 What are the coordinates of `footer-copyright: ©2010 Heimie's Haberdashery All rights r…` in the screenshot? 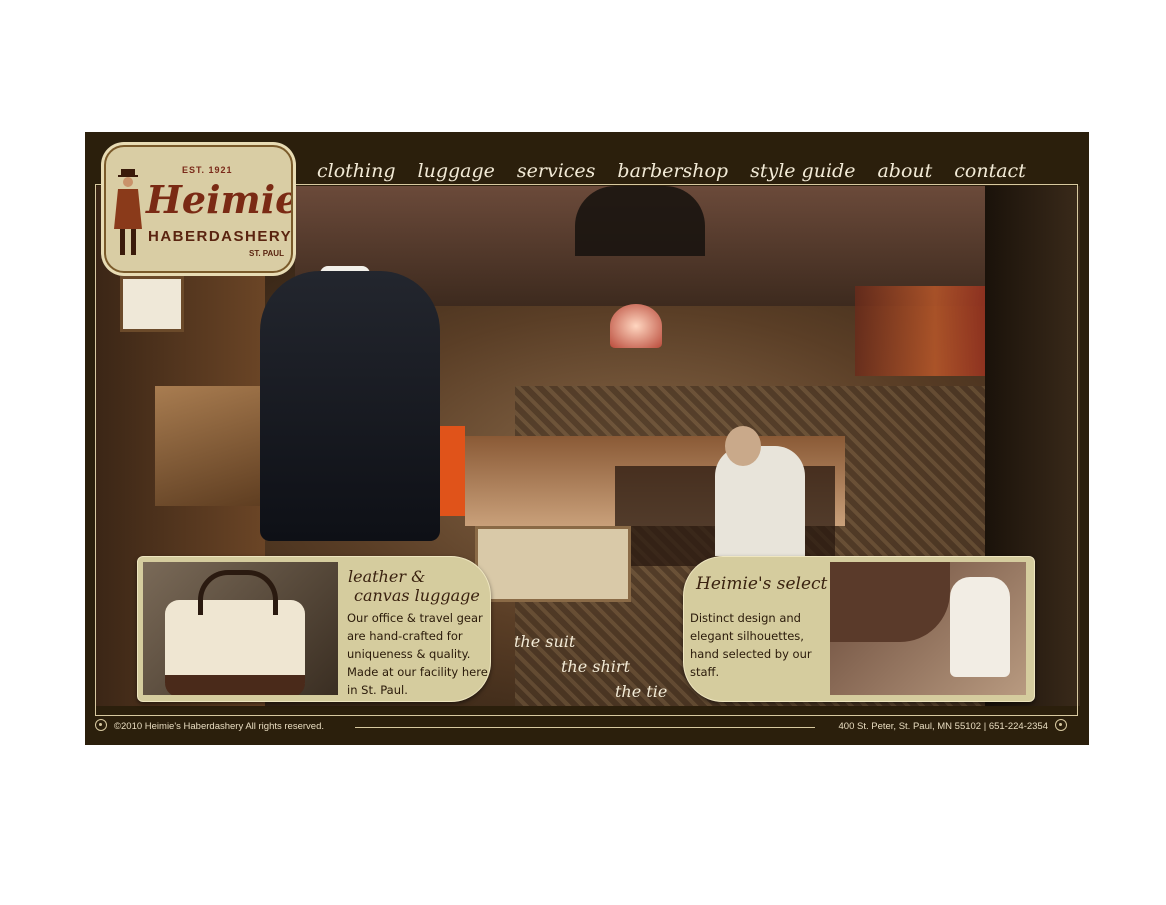 It's located at (219, 726).